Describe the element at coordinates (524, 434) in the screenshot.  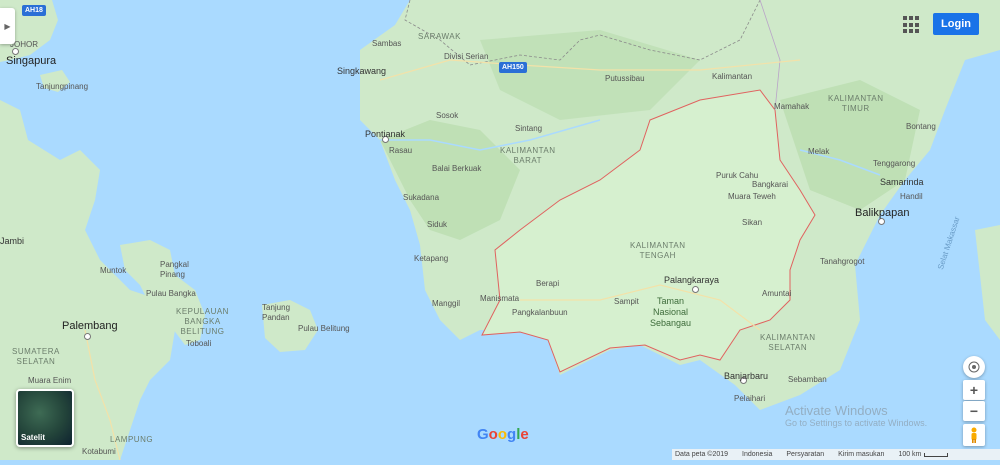
I see `google-logo-letter: e` at that location.